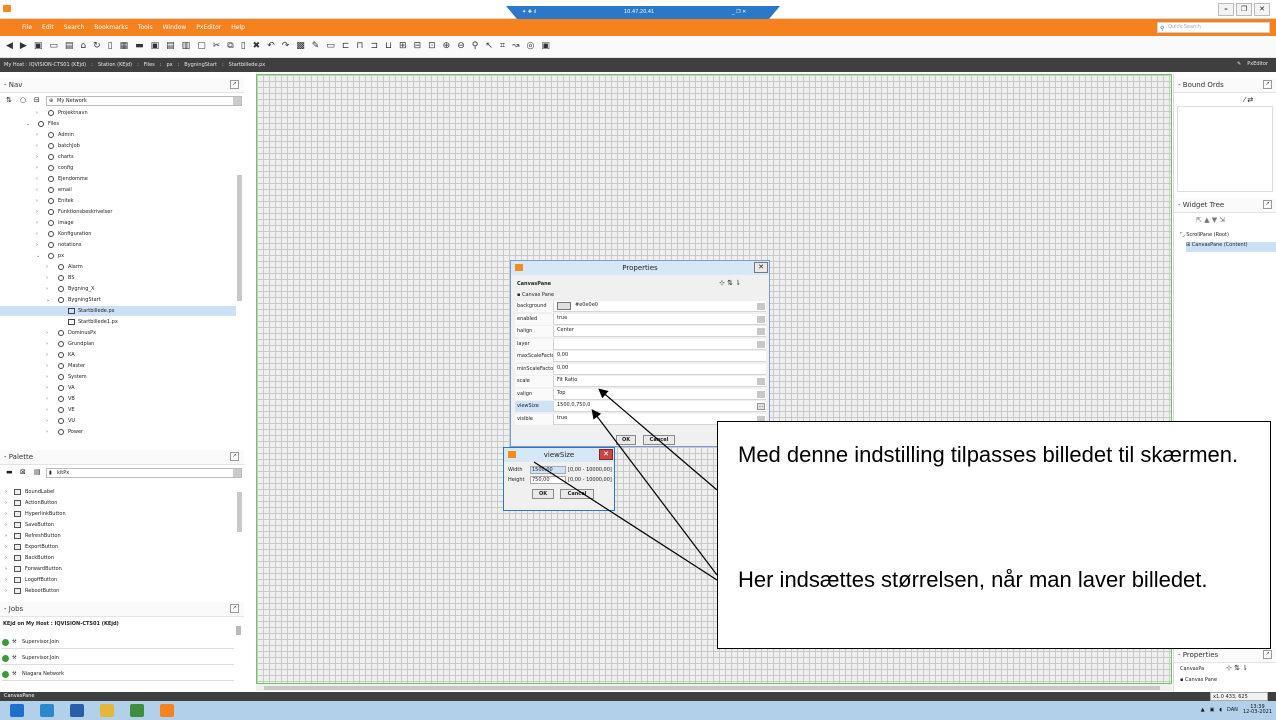 This screenshot has height=720, width=1276. I want to click on nav-tree-item: › BS, so click(118, 278).